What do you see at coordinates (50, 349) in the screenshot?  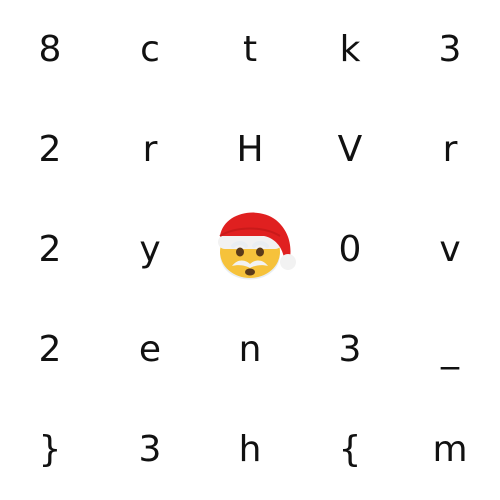 I see `grid-cell-r3-c0: 2` at bounding box center [50, 349].